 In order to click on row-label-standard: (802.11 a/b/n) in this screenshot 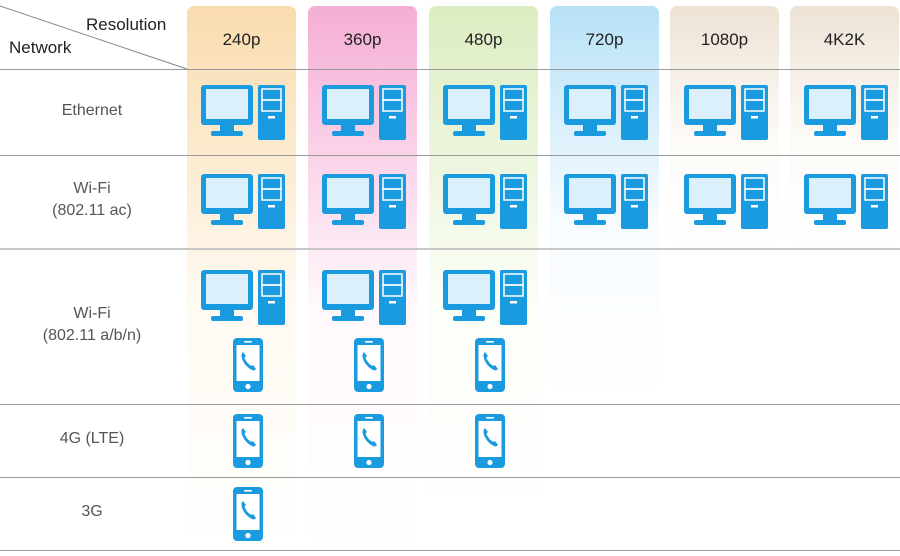, I will do `click(92, 335)`.